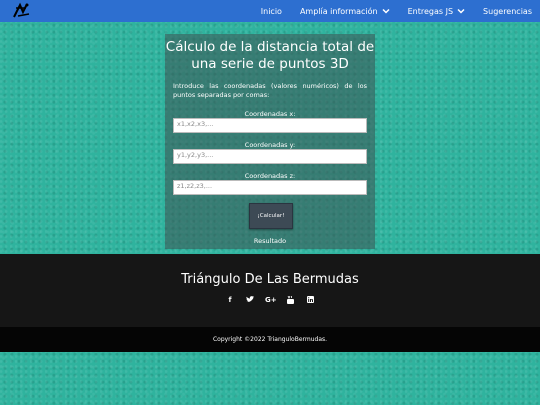 This screenshot has height=405, width=540. What do you see at coordinates (270, 241) in the screenshot?
I see `result-label: Resultado` at bounding box center [270, 241].